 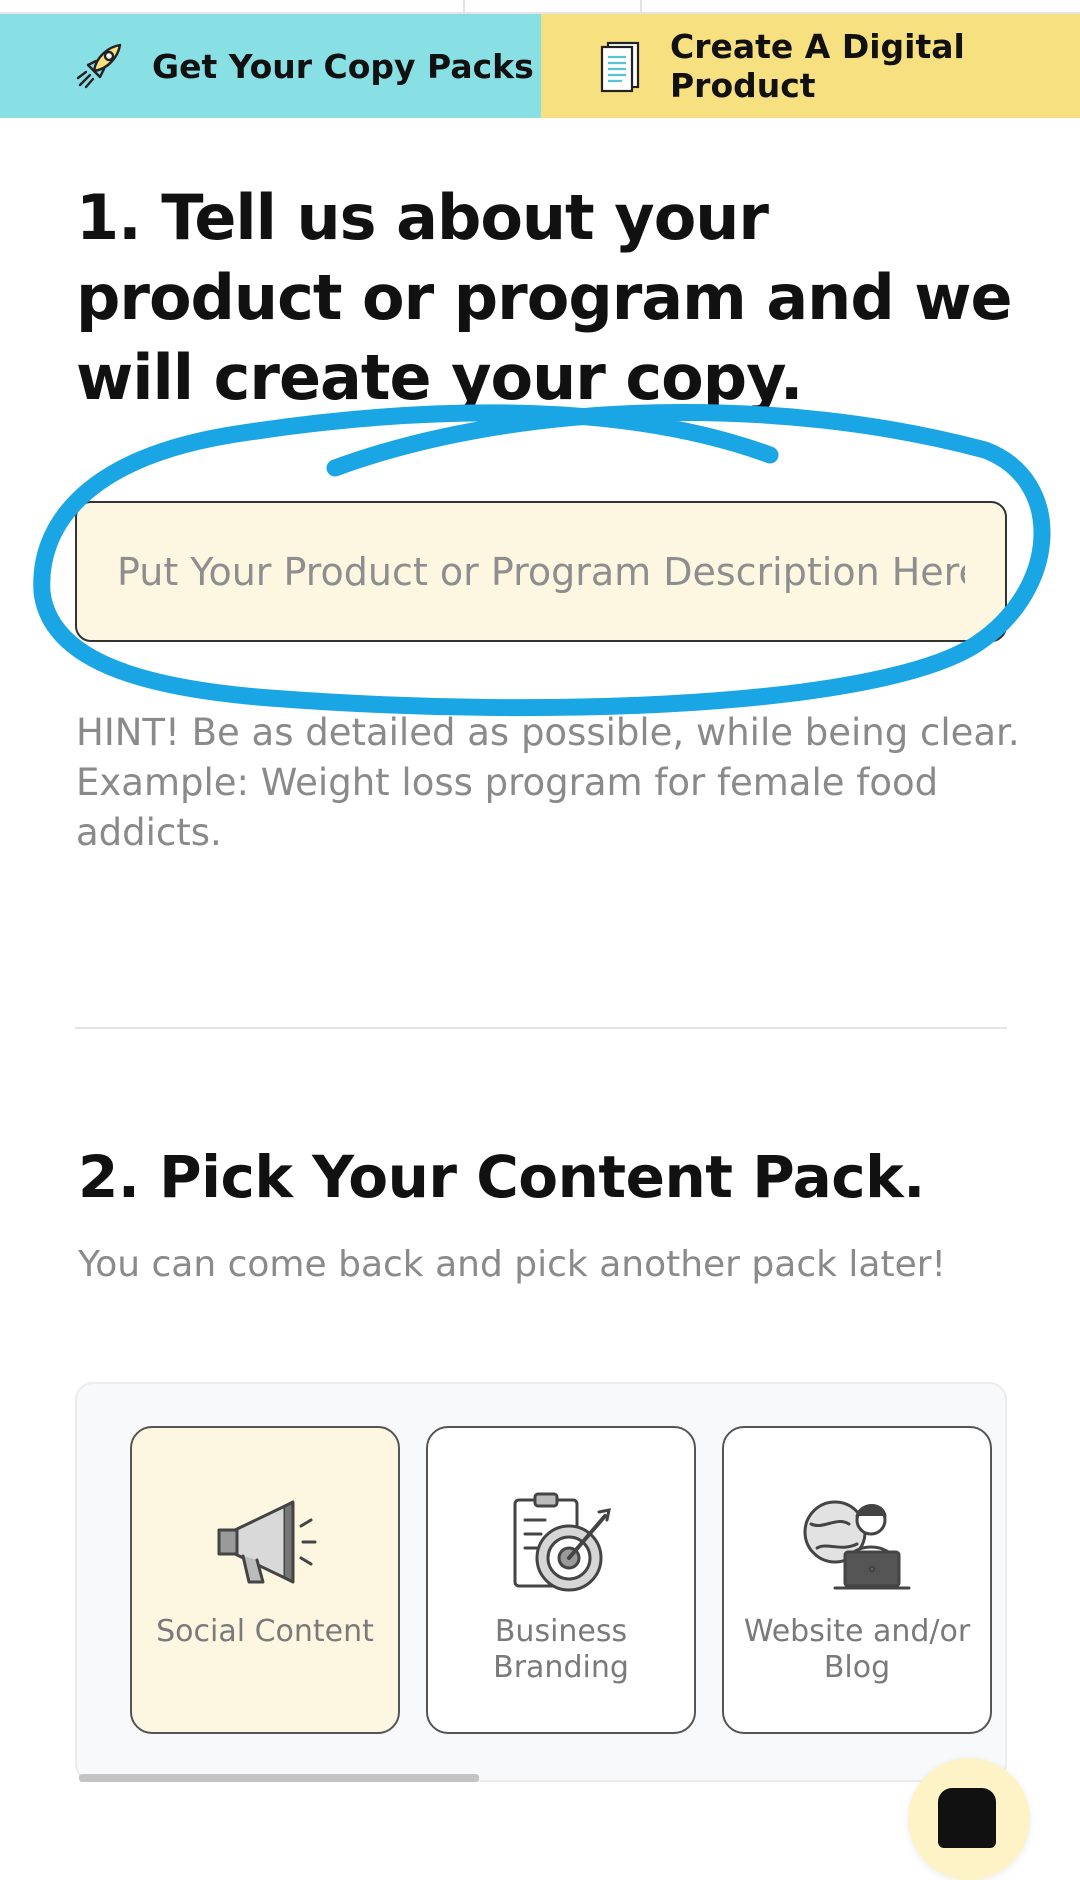 What do you see at coordinates (99, 66) in the screenshot?
I see `rocket-icon` at bounding box center [99, 66].